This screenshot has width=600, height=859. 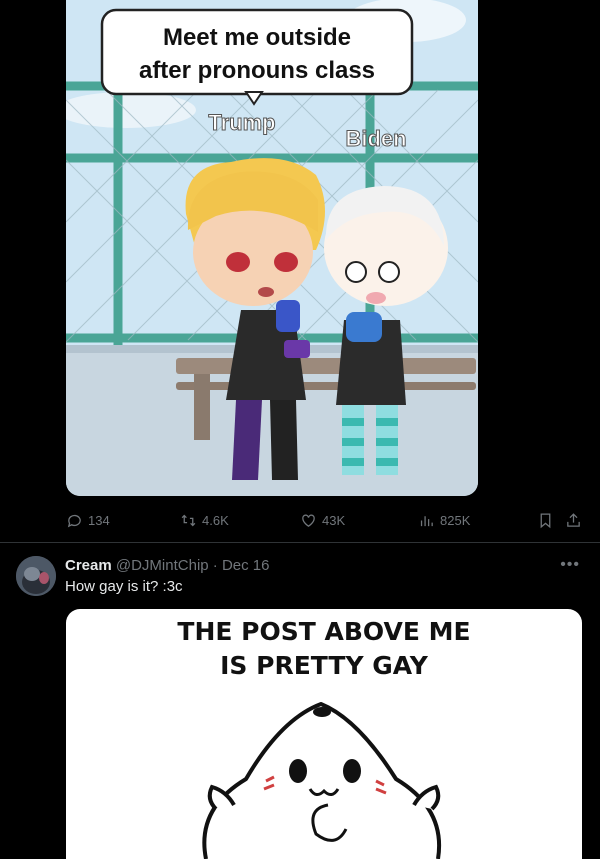 I want to click on reply-icon, so click(x=74, y=520).